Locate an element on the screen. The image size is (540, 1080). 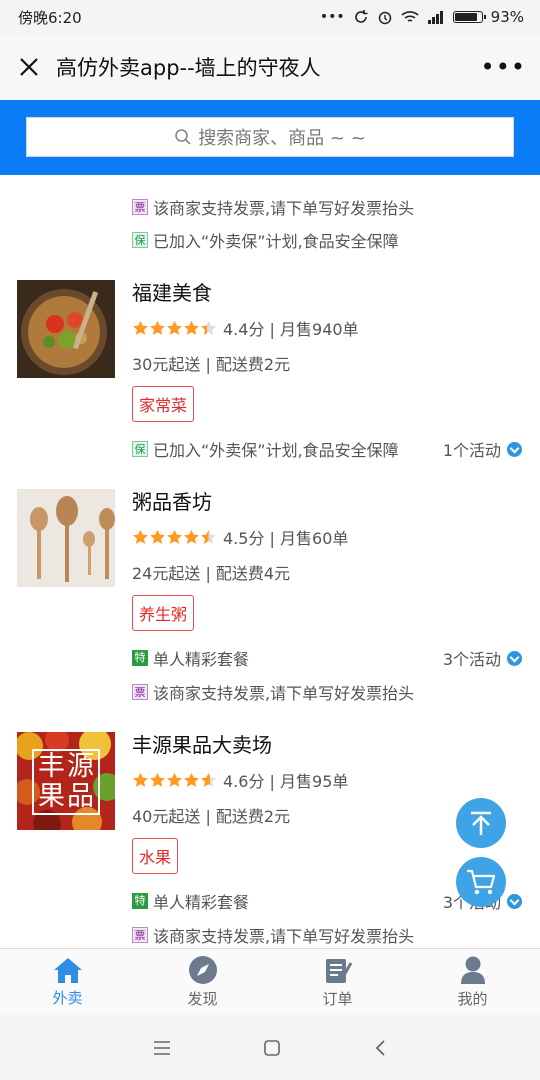
rating-text: 4.4分 | 月售940单 is located at coordinates (291, 329).